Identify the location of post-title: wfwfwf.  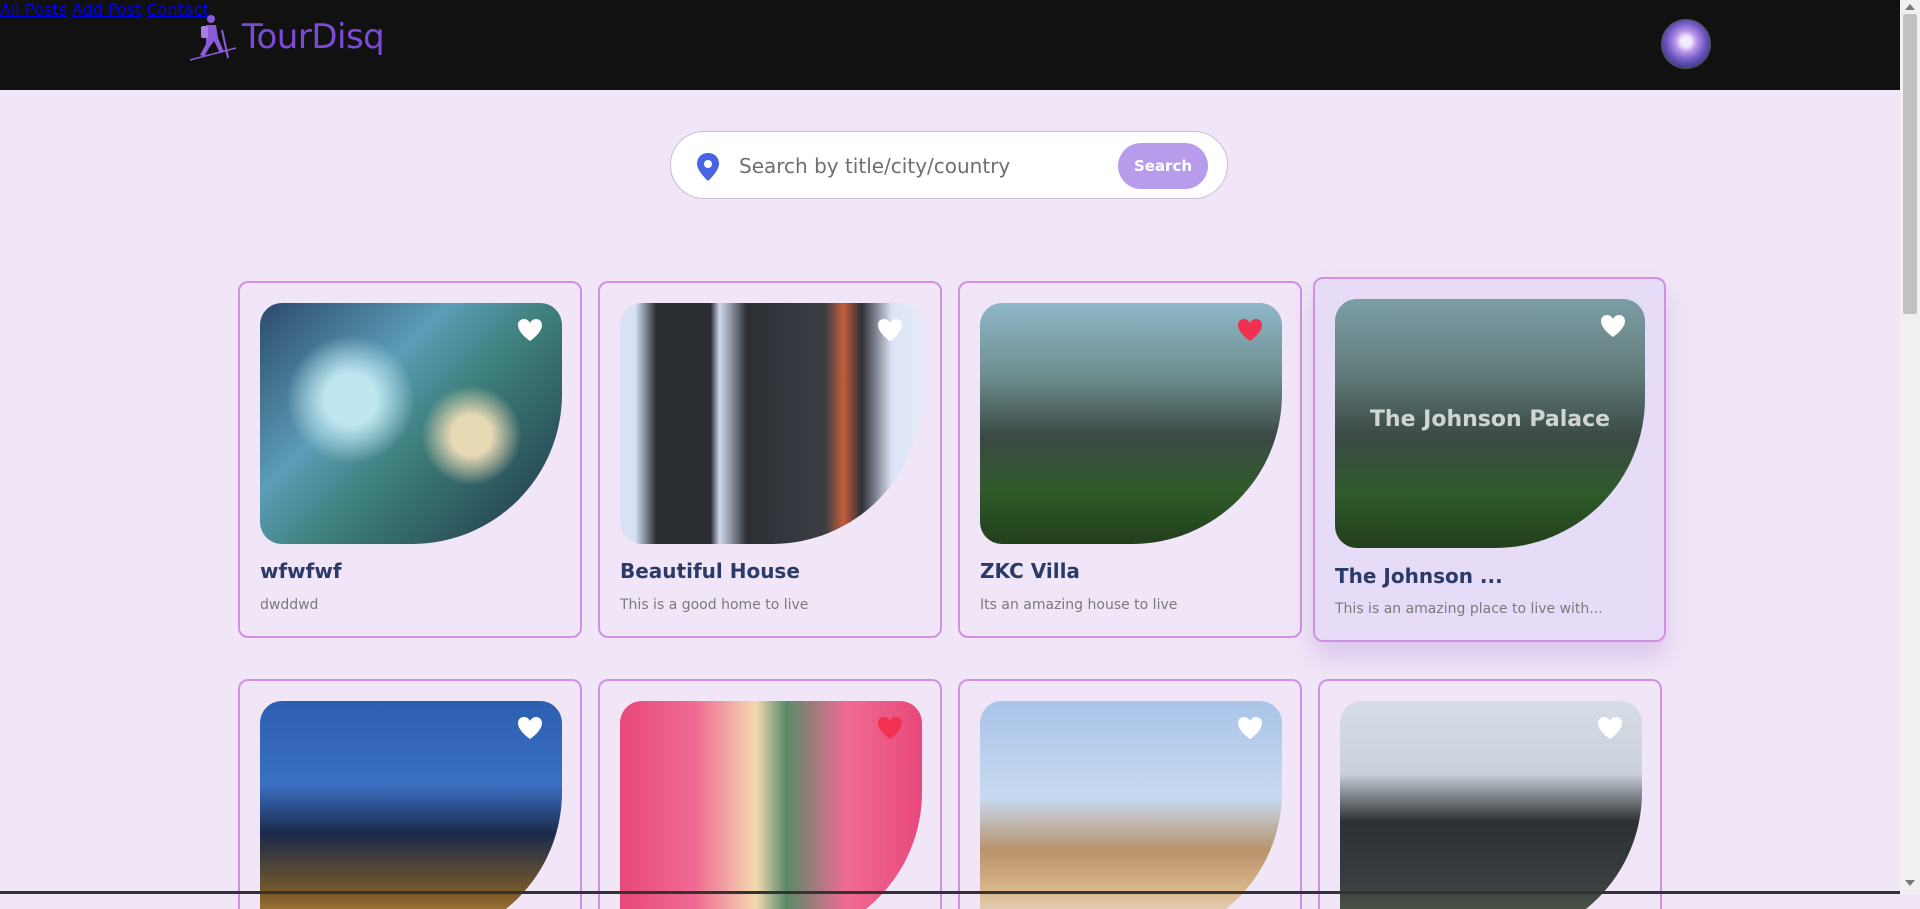
(301, 571).